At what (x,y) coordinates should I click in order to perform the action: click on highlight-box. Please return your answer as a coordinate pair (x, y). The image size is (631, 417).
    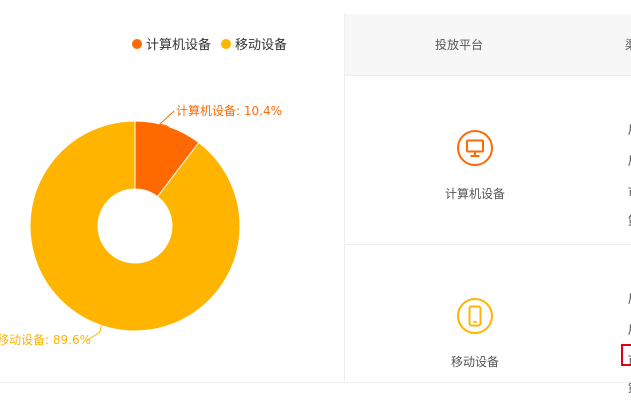
    Looking at the image, I should click on (626, 355).